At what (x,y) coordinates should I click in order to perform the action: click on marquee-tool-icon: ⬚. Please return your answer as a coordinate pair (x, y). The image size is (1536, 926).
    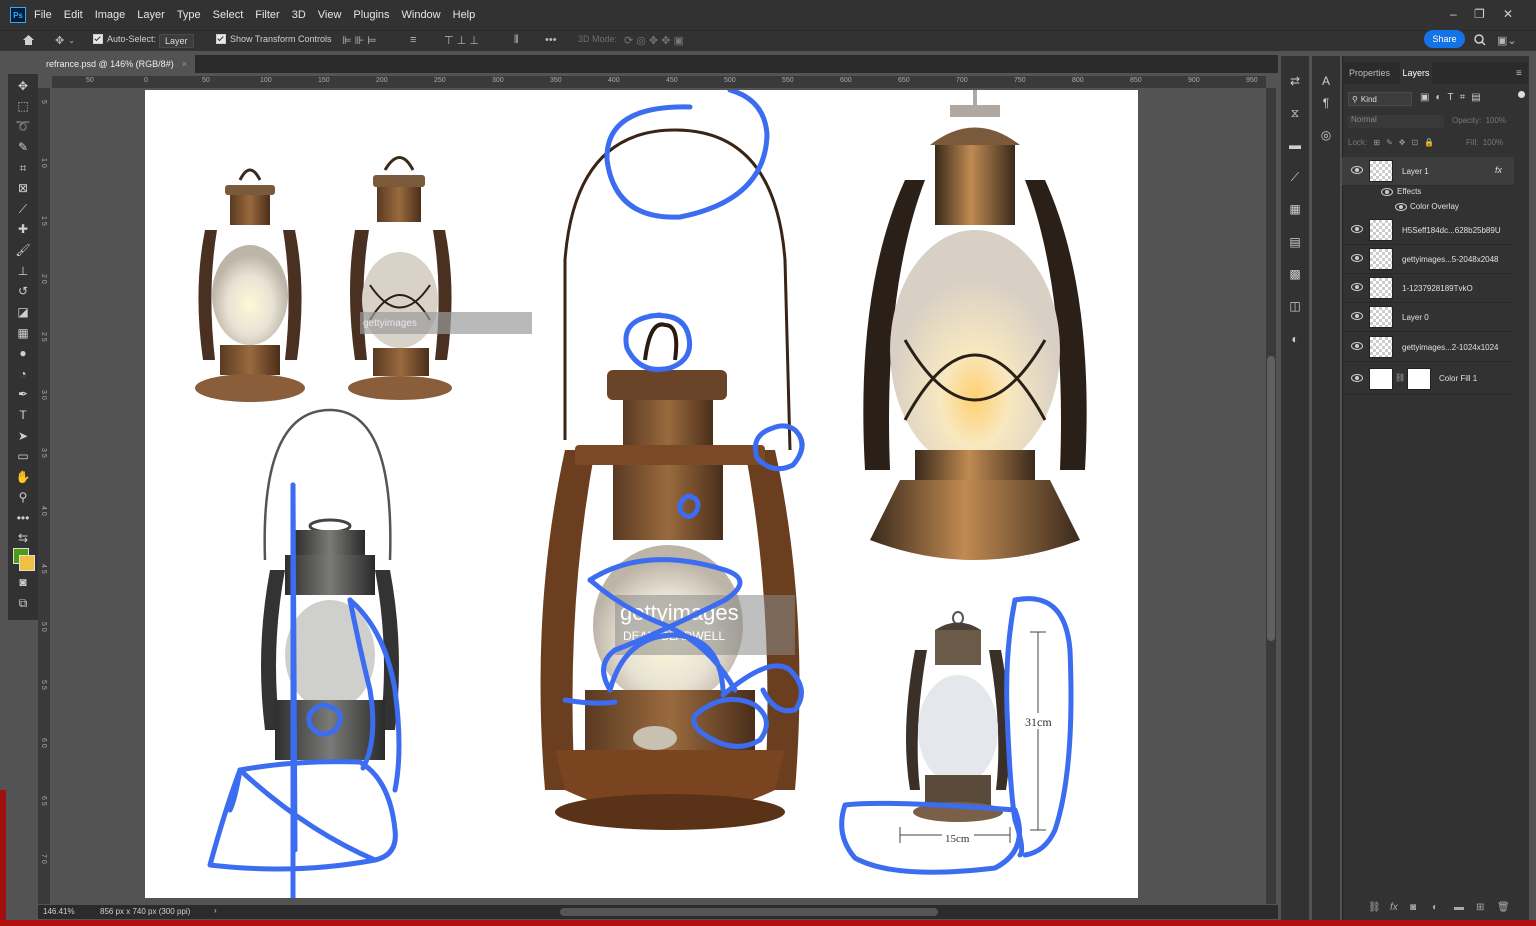
    Looking at the image, I should click on (23, 106).